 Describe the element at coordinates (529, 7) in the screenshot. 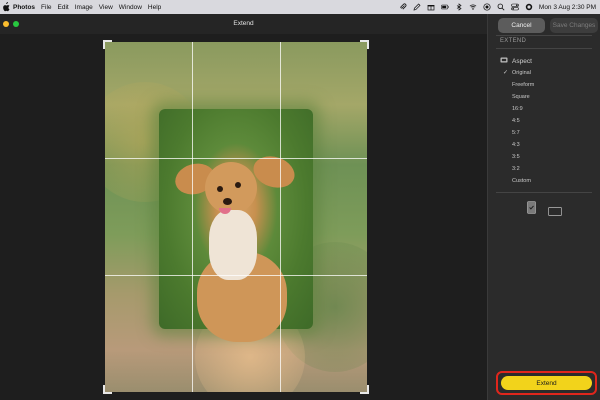

I see `siri-icon` at that location.